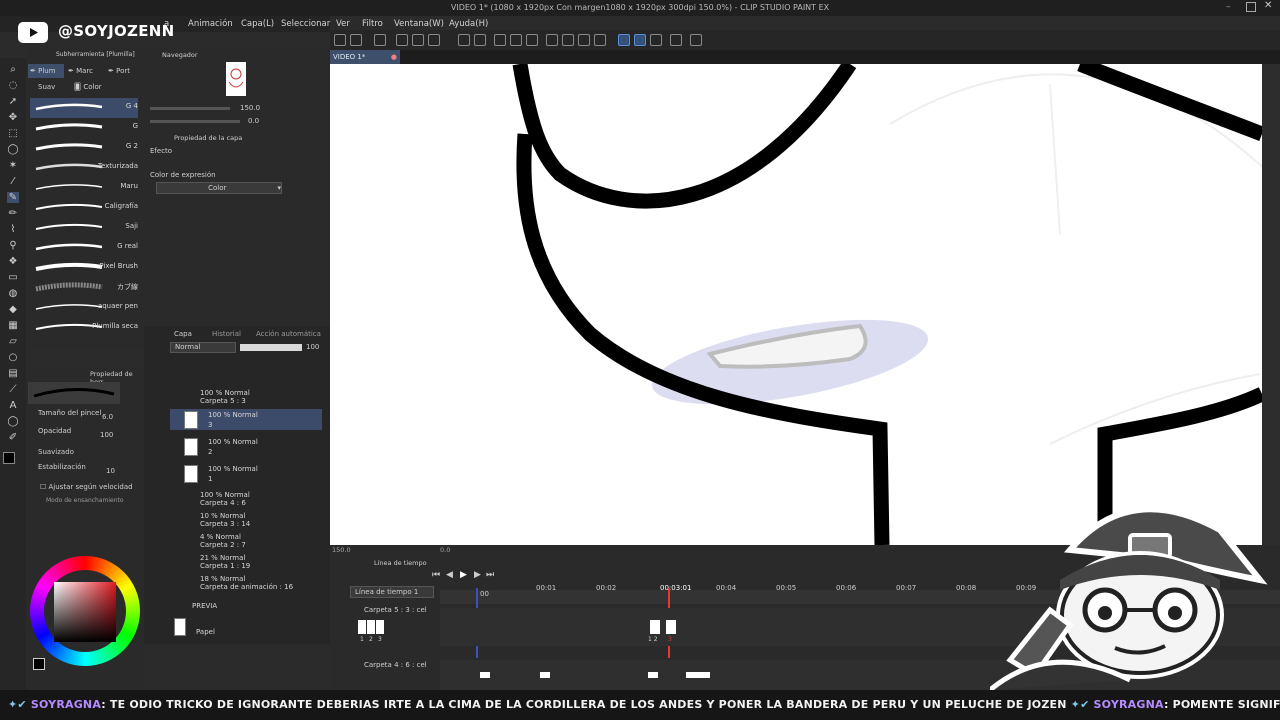 The height and width of the screenshot is (720, 1280). I want to click on menu-item-layer: Capa(L), so click(257, 24).